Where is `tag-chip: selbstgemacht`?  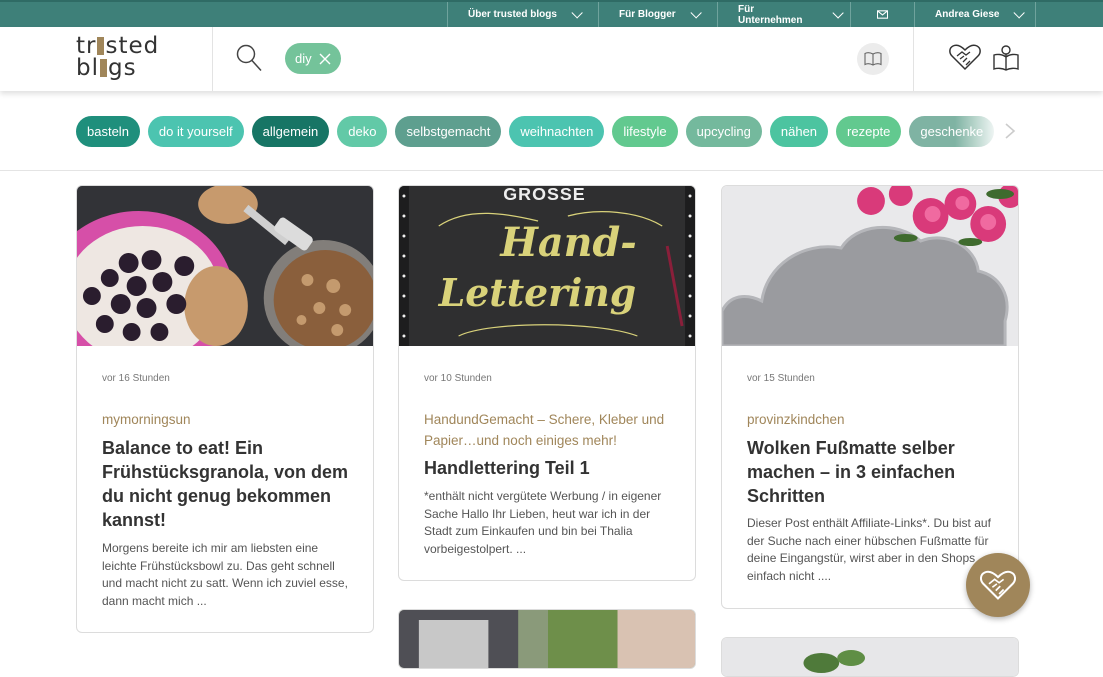 tag-chip: selbstgemacht is located at coordinates (448, 131).